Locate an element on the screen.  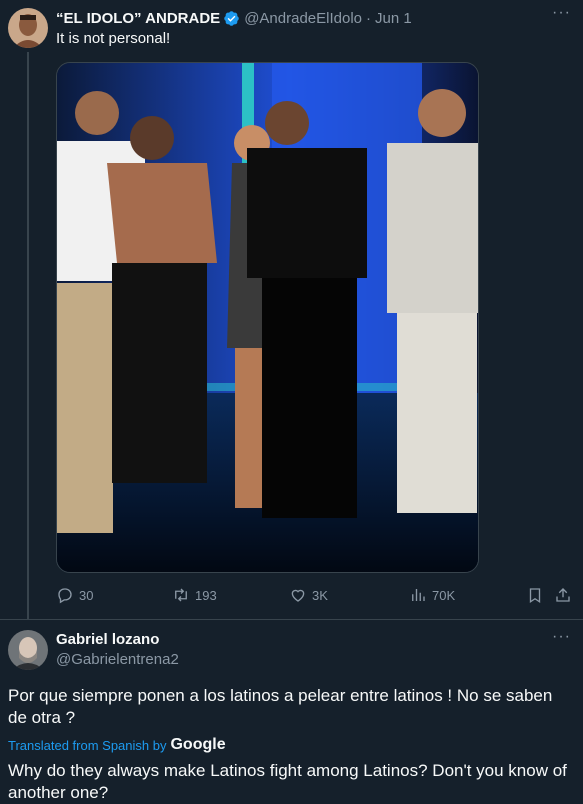
author-name: “EL IDOLO” ANDRADE is located at coordinates (138, 18).